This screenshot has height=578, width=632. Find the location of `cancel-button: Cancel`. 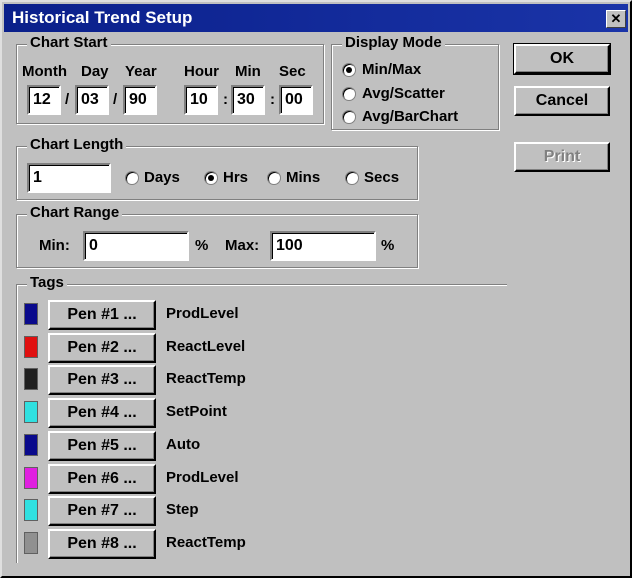

cancel-button: Cancel is located at coordinates (562, 101).